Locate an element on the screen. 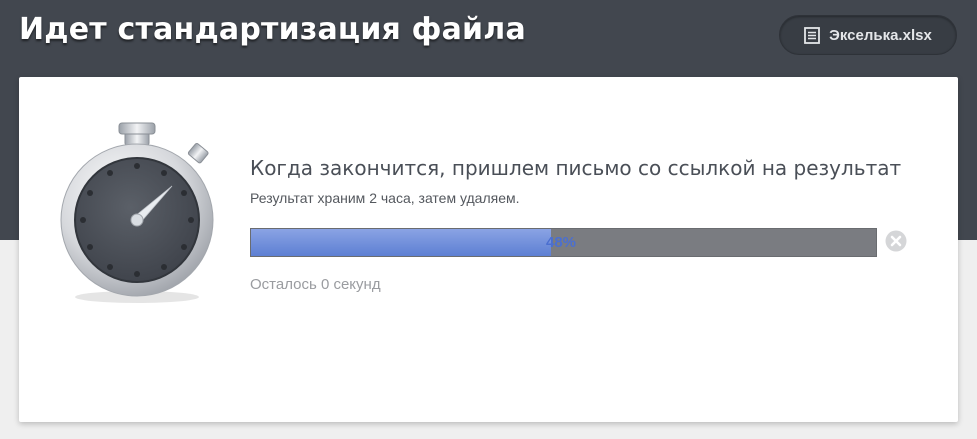  page-title: Идет стандартизация файла is located at coordinates (272, 29).